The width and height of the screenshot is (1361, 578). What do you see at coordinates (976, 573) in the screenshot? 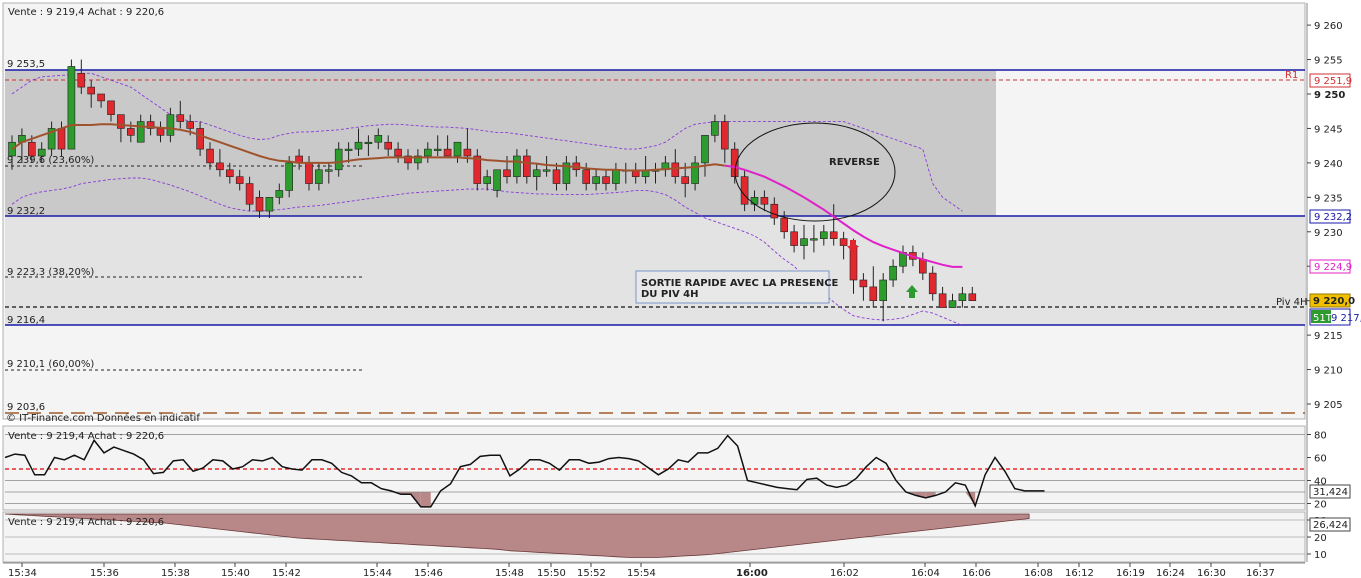
I see `x-tick-label: 16:06` at bounding box center [976, 573].